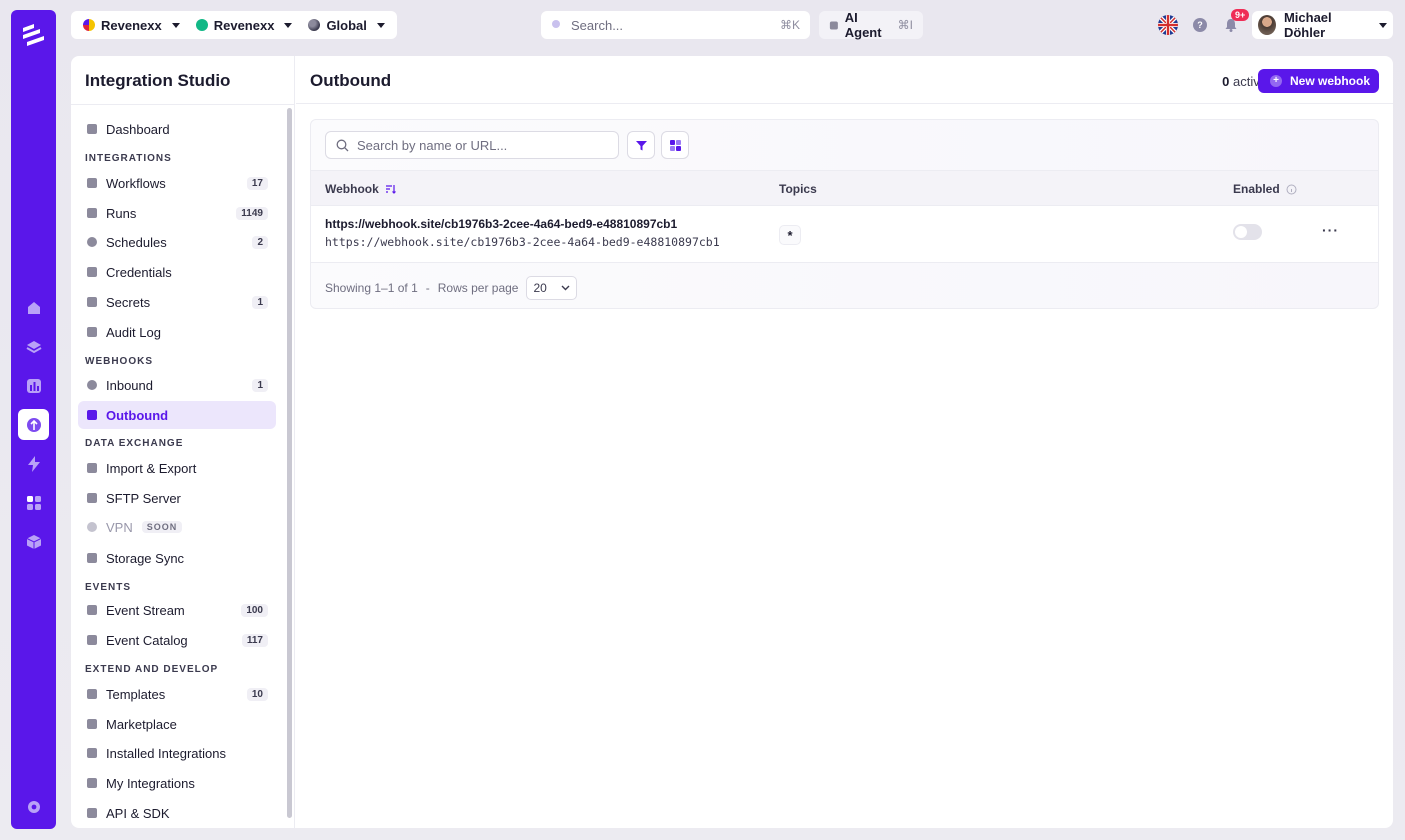 The height and width of the screenshot is (840, 1405). What do you see at coordinates (92, 498) in the screenshot?
I see `server-icon` at bounding box center [92, 498].